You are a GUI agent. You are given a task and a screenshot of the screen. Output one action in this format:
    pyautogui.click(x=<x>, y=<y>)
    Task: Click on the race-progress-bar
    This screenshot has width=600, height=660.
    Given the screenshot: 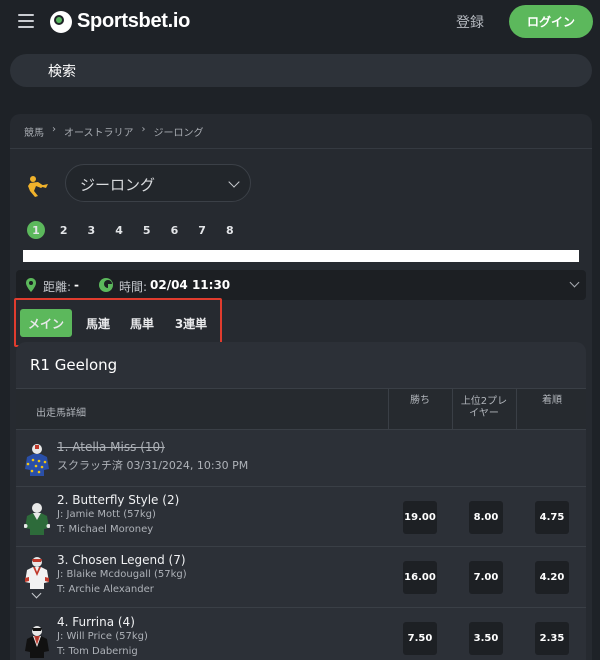 What is the action you would take?
    pyautogui.click(x=301, y=256)
    